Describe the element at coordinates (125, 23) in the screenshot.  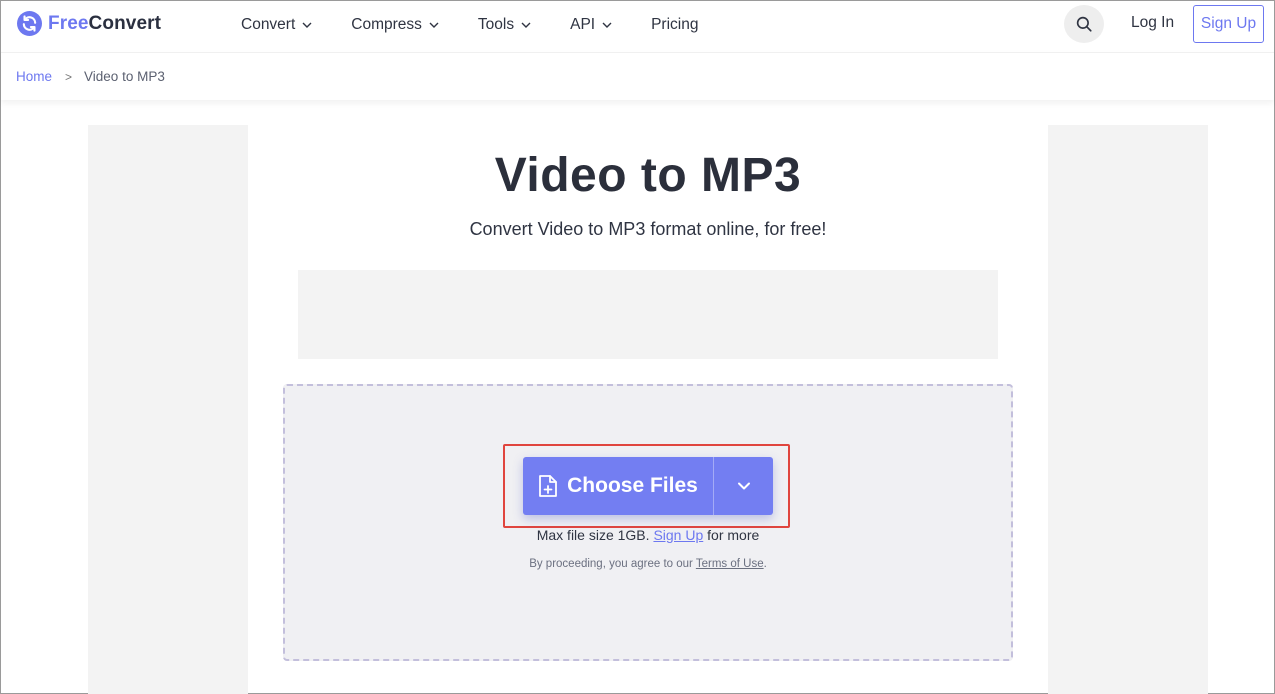
I see `logo-text-convert: Convert` at that location.